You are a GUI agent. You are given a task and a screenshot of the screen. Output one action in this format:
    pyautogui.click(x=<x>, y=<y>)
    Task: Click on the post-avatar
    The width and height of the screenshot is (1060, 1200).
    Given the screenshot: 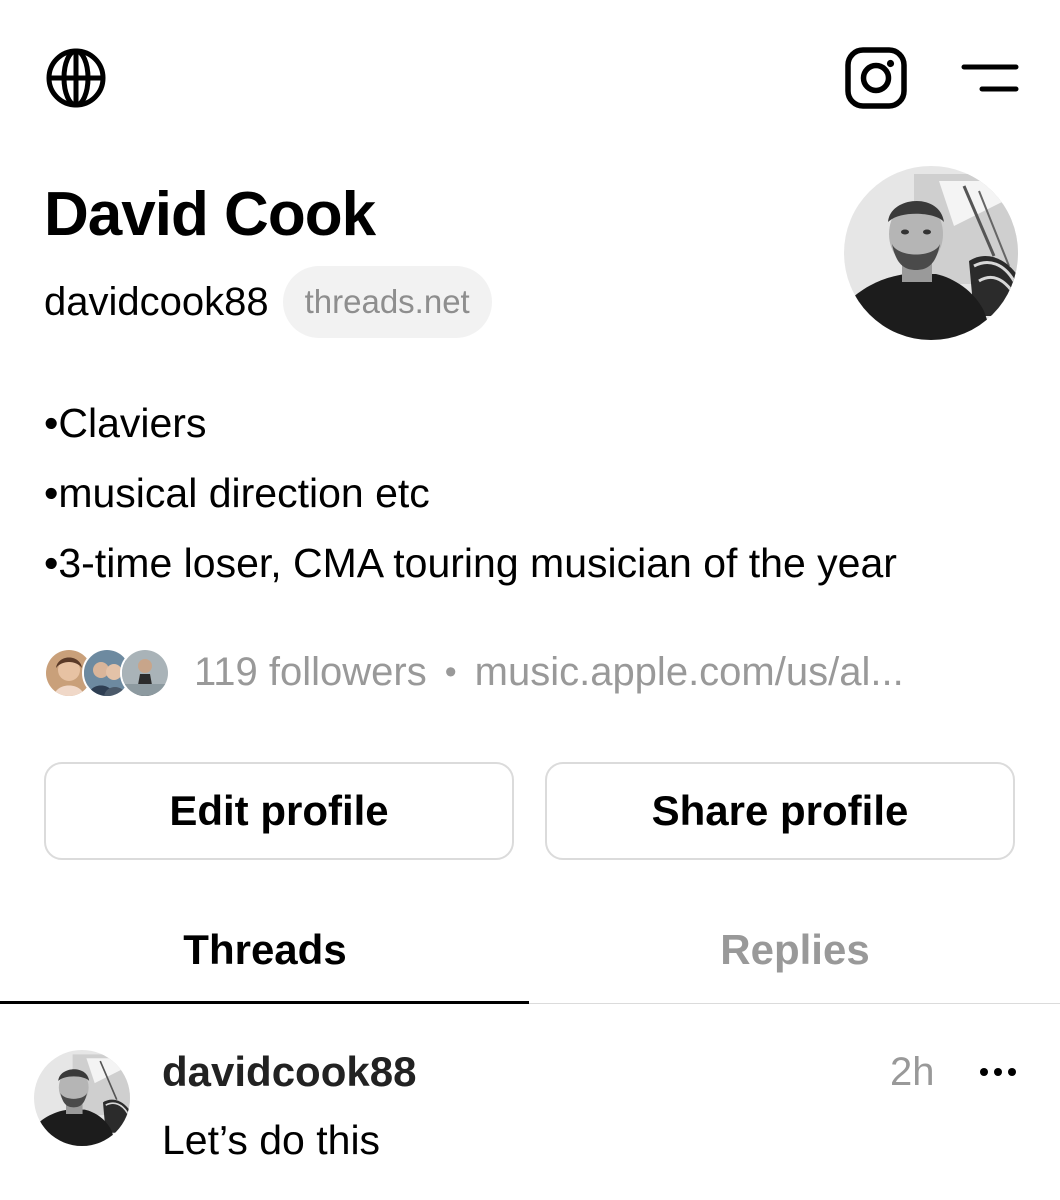 What is the action you would take?
    pyautogui.click(x=82, y=1098)
    